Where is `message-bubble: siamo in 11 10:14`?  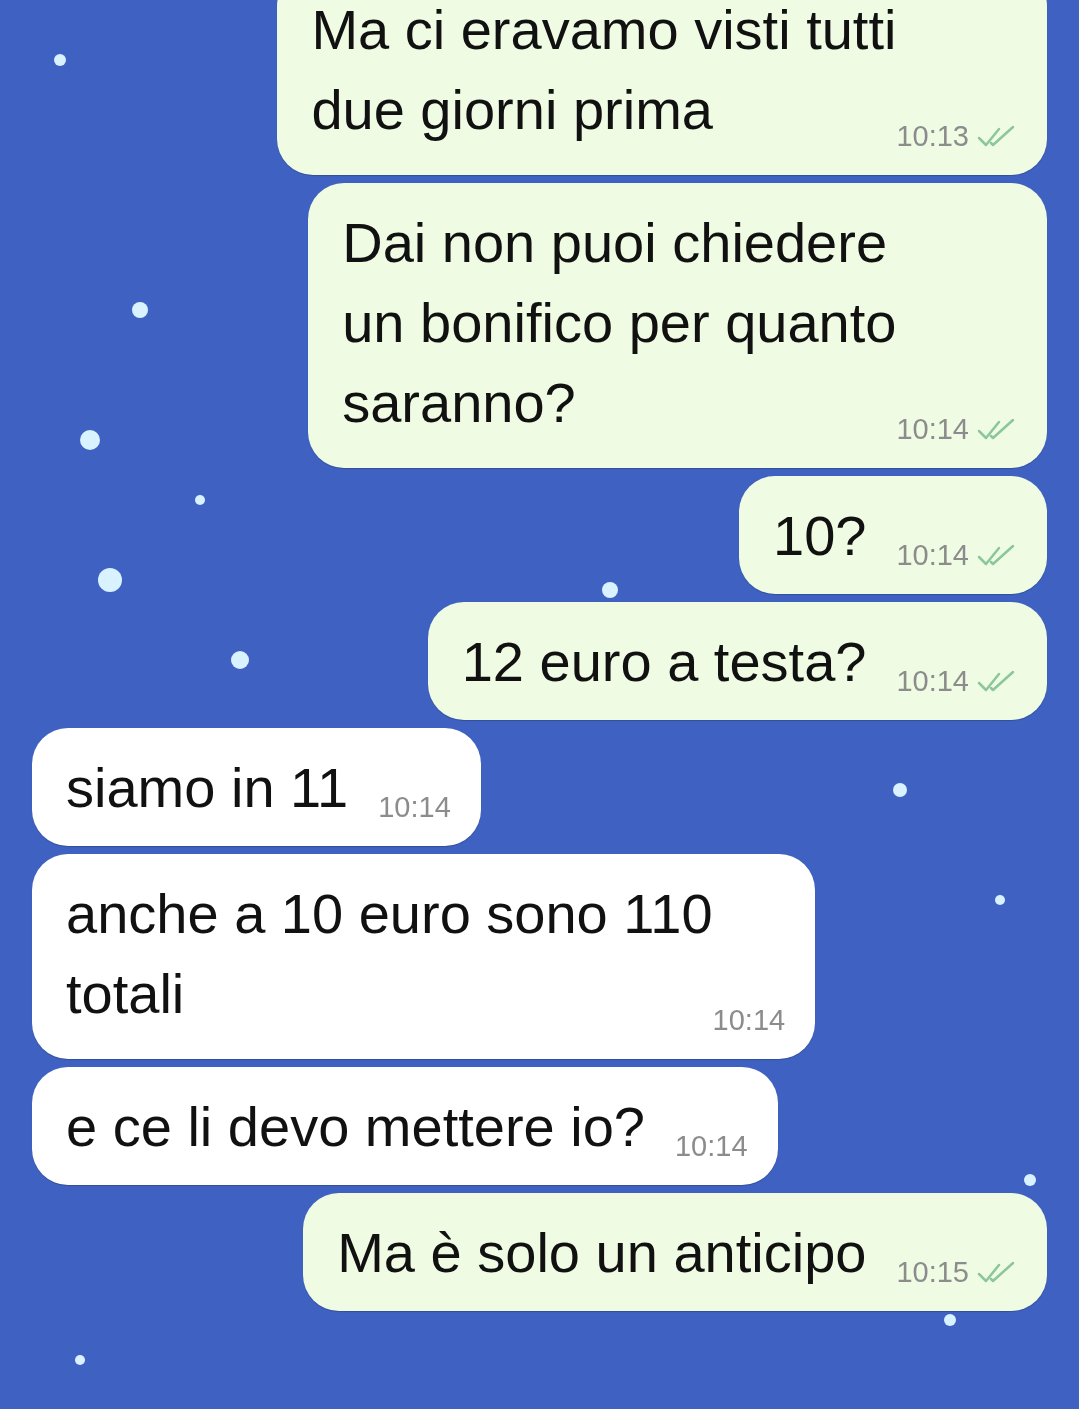
message-bubble: siamo in 11 10:14 is located at coordinates (256, 787).